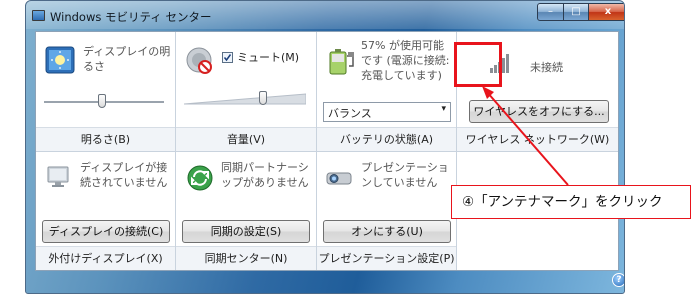 The image size is (697, 296). What do you see at coordinates (571, 202) in the screenshot?
I see `annotation-callout: ④「アンテナマーク」をクリック` at bounding box center [571, 202].